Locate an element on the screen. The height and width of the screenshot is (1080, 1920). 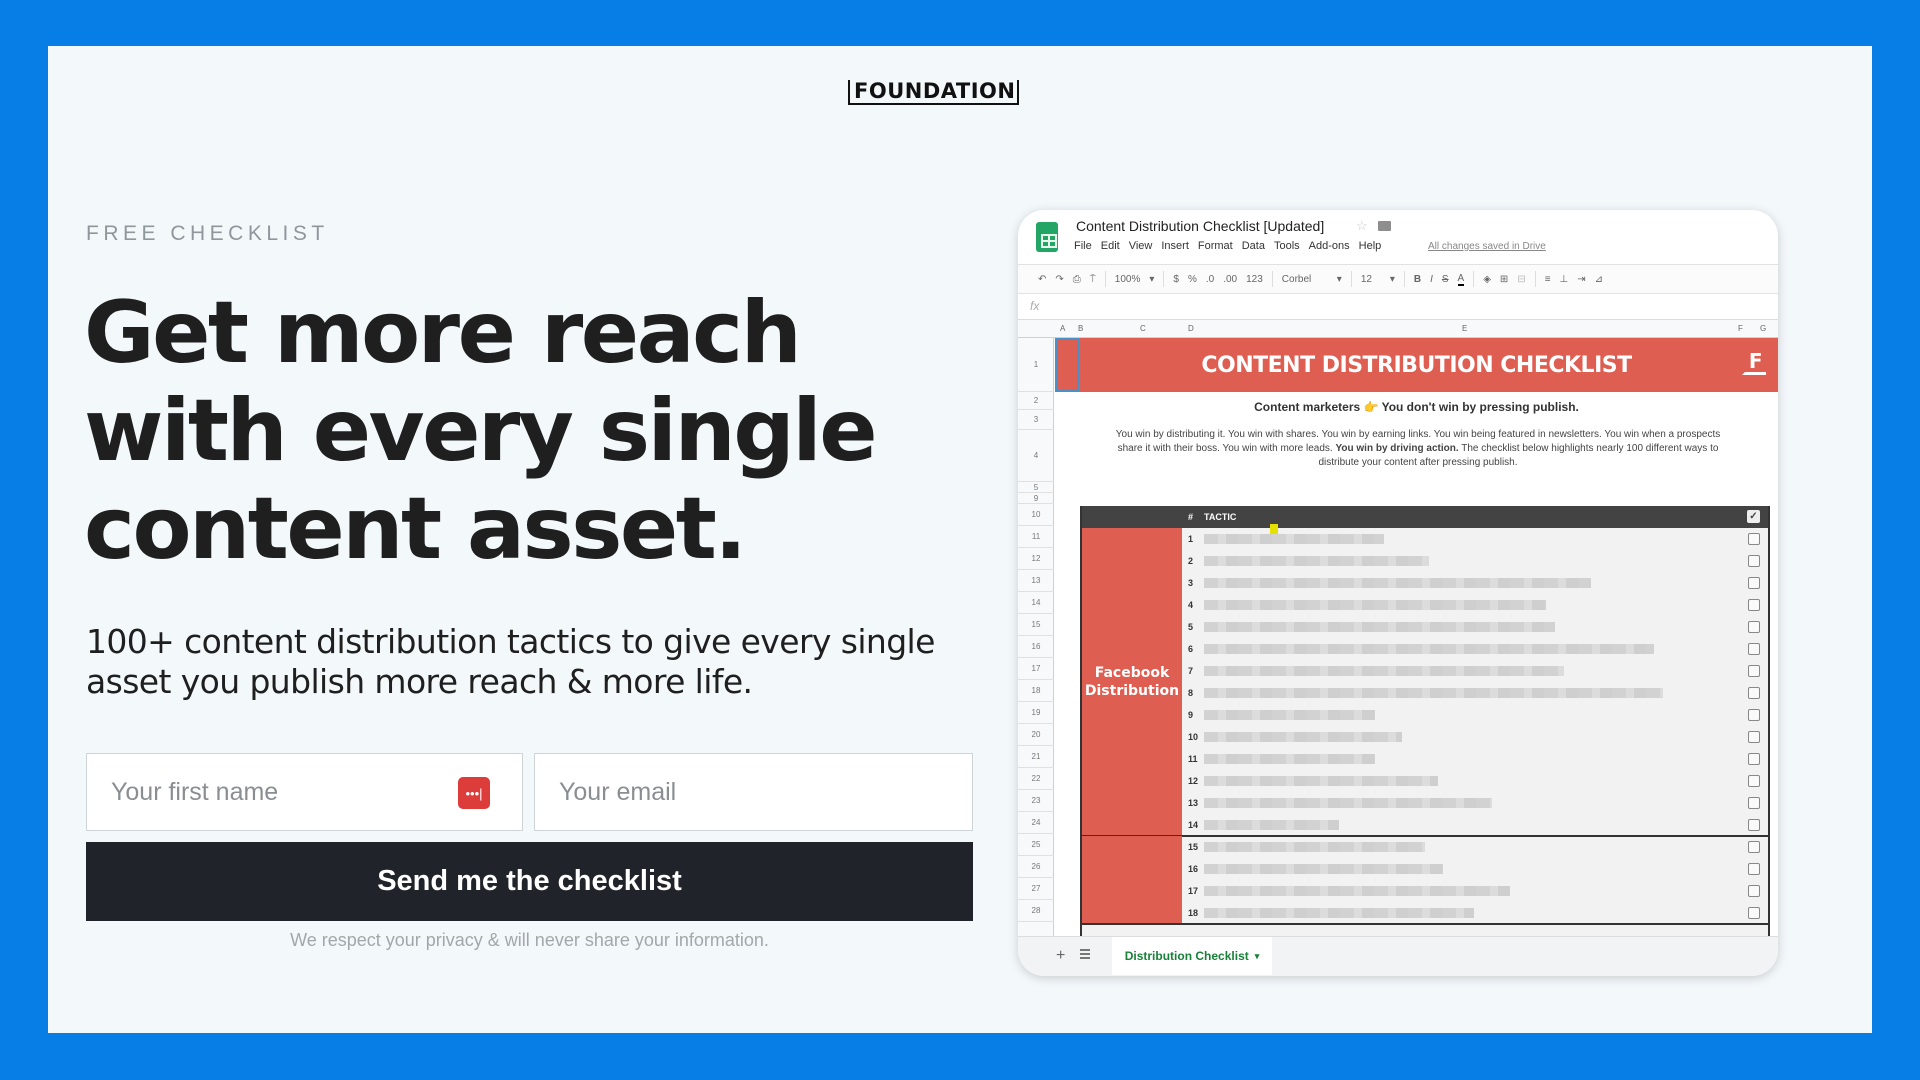
zoom-select: 100% is located at coordinates (1128, 279).